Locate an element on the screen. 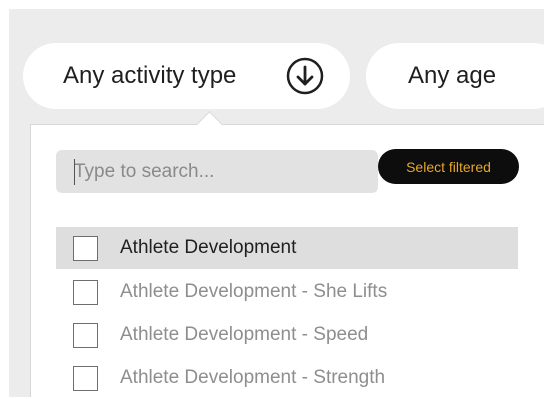  option-athlete-development-she-lifts: Athlete Development - She Lifts is located at coordinates (287, 292).